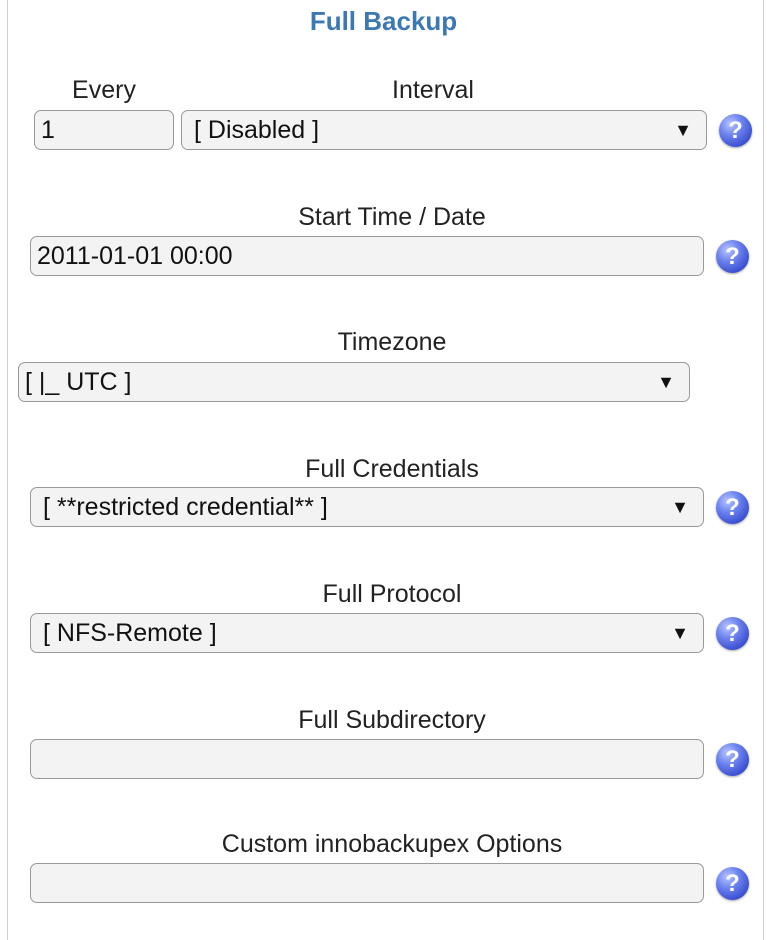 This screenshot has height=940, width=767. I want to click on custom-options-label: Custom innobackupex Options, so click(392, 844).